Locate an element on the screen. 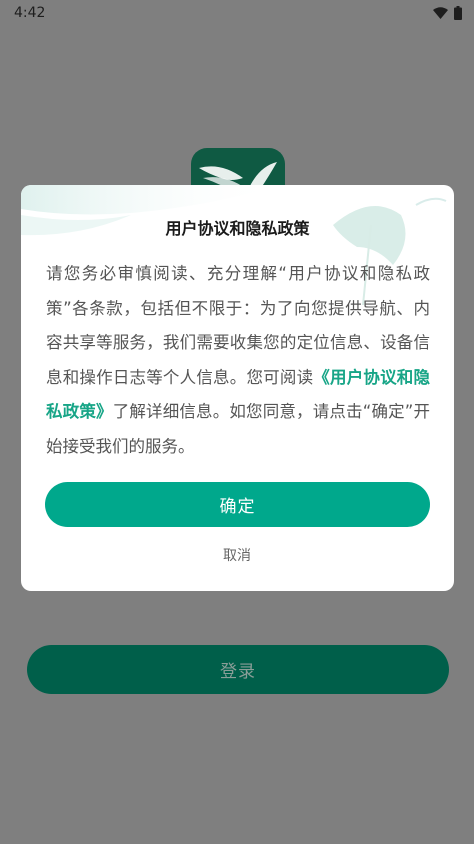 Image resolution: width=474 pixels, height=844 pixels. login-button-label: 登录 is located at coordinates (238, 672).